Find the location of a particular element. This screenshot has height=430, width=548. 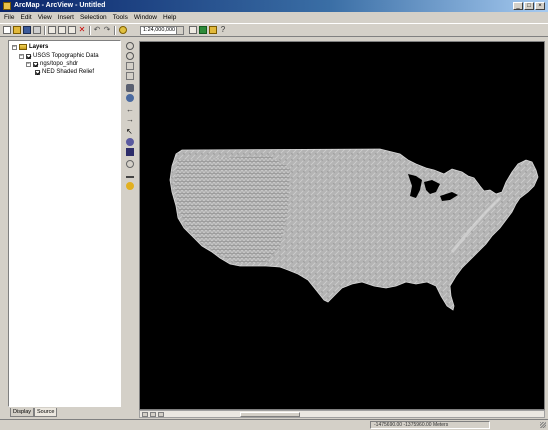

menu-help: Help is located at coordinates (169, 17).